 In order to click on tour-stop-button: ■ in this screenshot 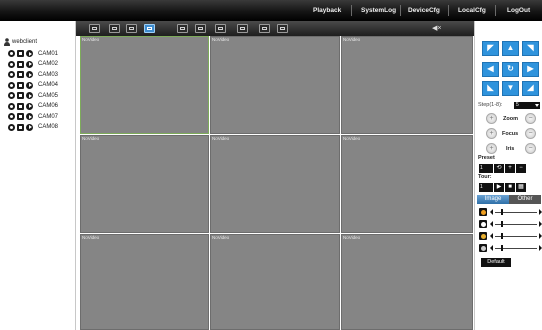, I will do `click(510, 187)`.